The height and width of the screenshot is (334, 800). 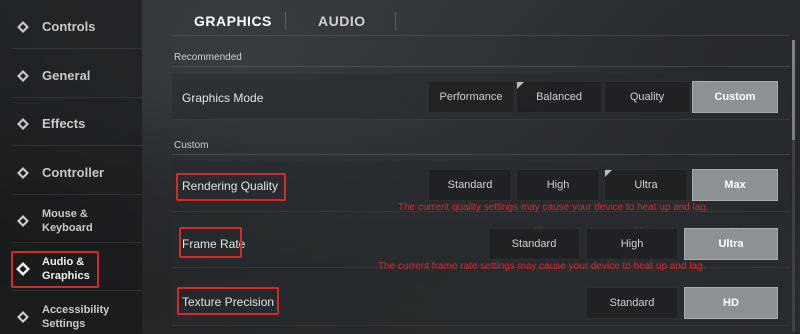 I want to click on sidebar-item-label: General, so click(x=66, y=75).